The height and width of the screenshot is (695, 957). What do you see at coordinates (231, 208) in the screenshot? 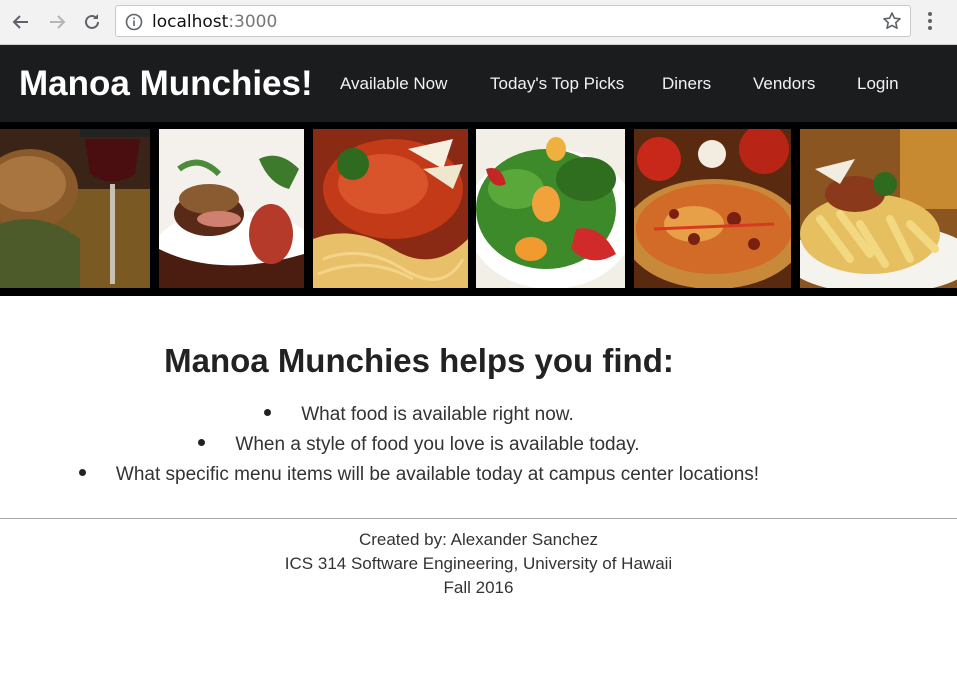
I see `steak-plate-photo` at bounding box center [231, 208].